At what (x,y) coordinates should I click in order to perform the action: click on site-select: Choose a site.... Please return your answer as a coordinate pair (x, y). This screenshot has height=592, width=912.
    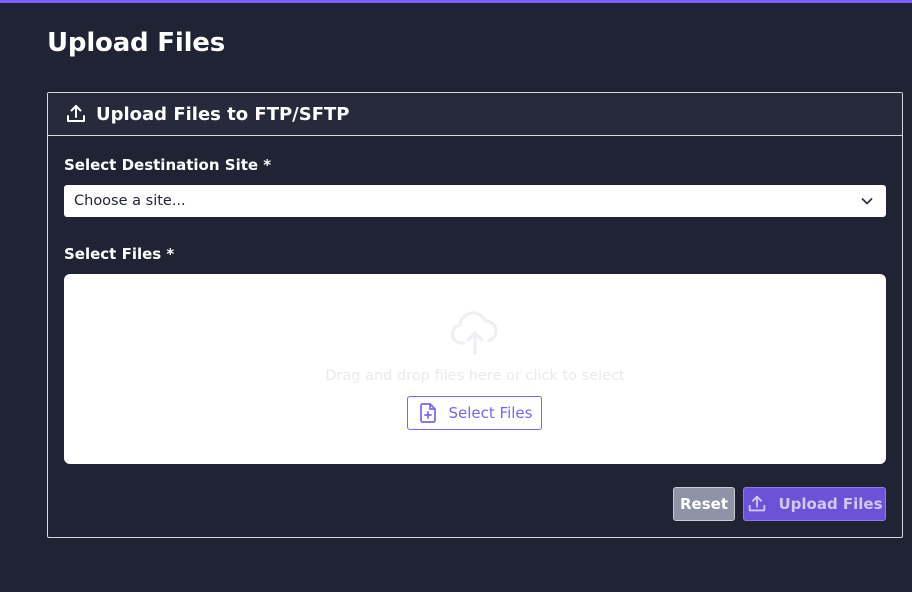
    Looking at the image, I should click on (475, 201).